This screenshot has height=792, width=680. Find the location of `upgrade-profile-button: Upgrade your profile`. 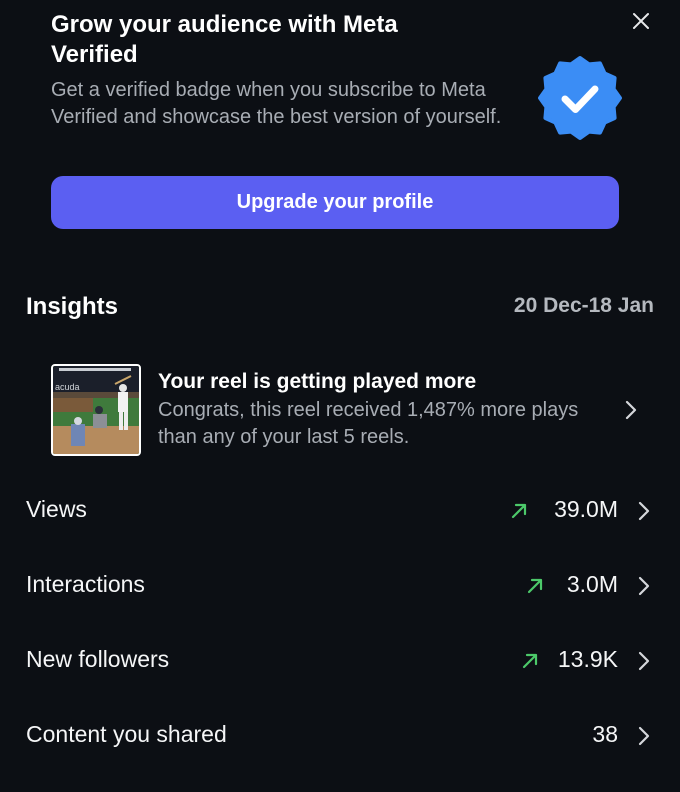

upgrade-profile-button: Upgrade your profile is located at coordinates (335, 202).